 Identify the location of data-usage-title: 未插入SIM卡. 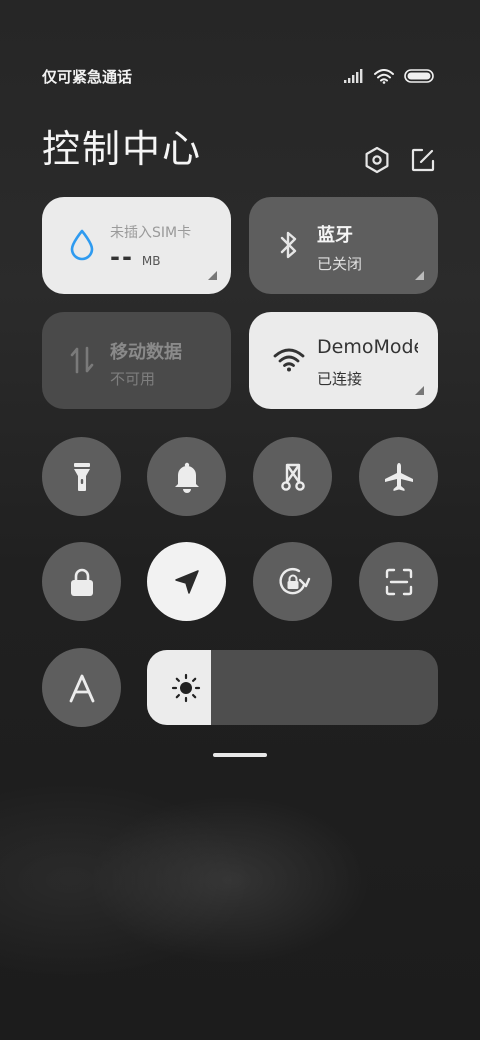
(151, 233).